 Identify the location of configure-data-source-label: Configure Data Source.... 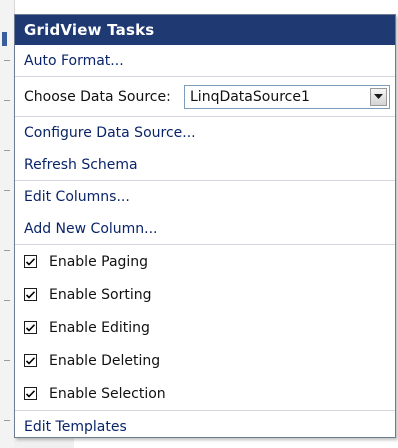
(110, 133).